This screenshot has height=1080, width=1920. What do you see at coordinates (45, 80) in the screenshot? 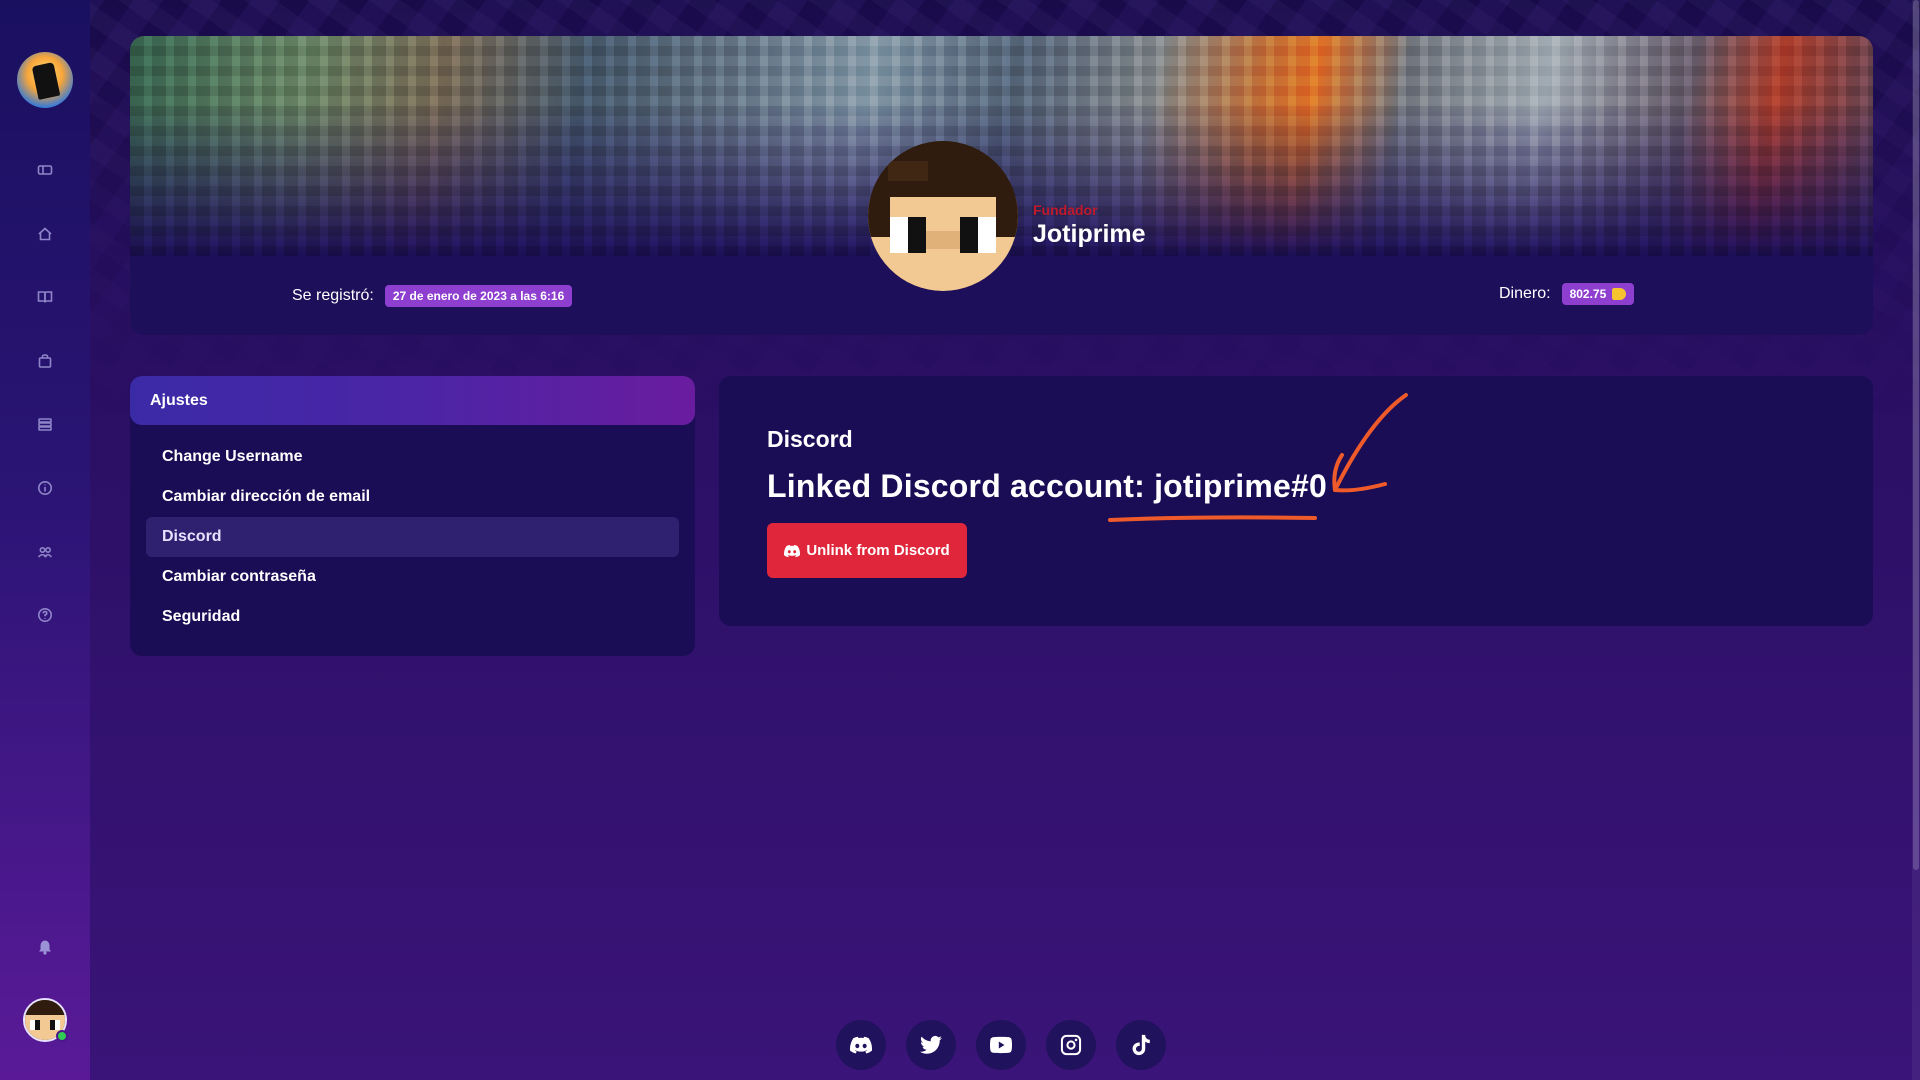
I see `site-logo` at bounding box center [45, 80].